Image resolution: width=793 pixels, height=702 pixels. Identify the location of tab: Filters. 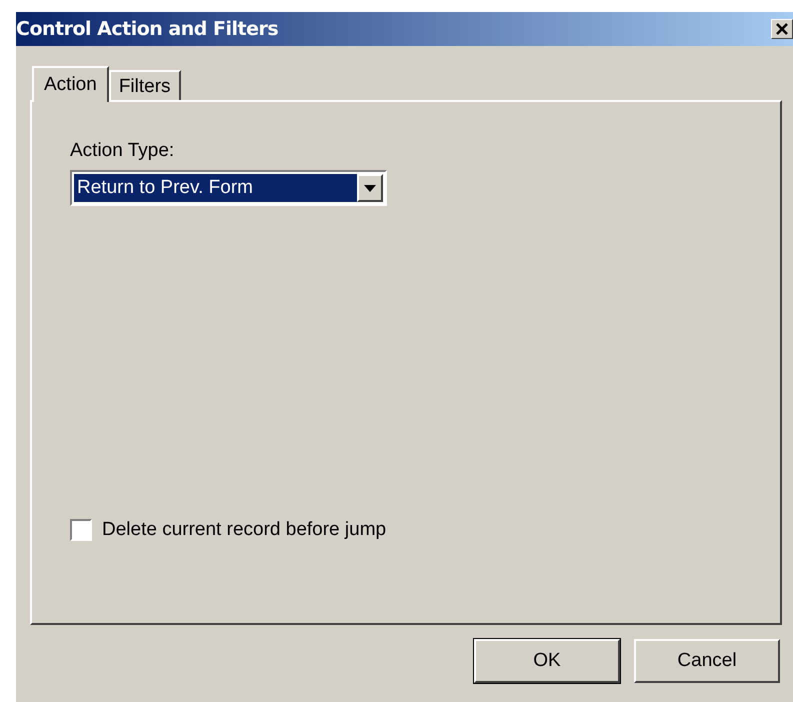
(144, 85).